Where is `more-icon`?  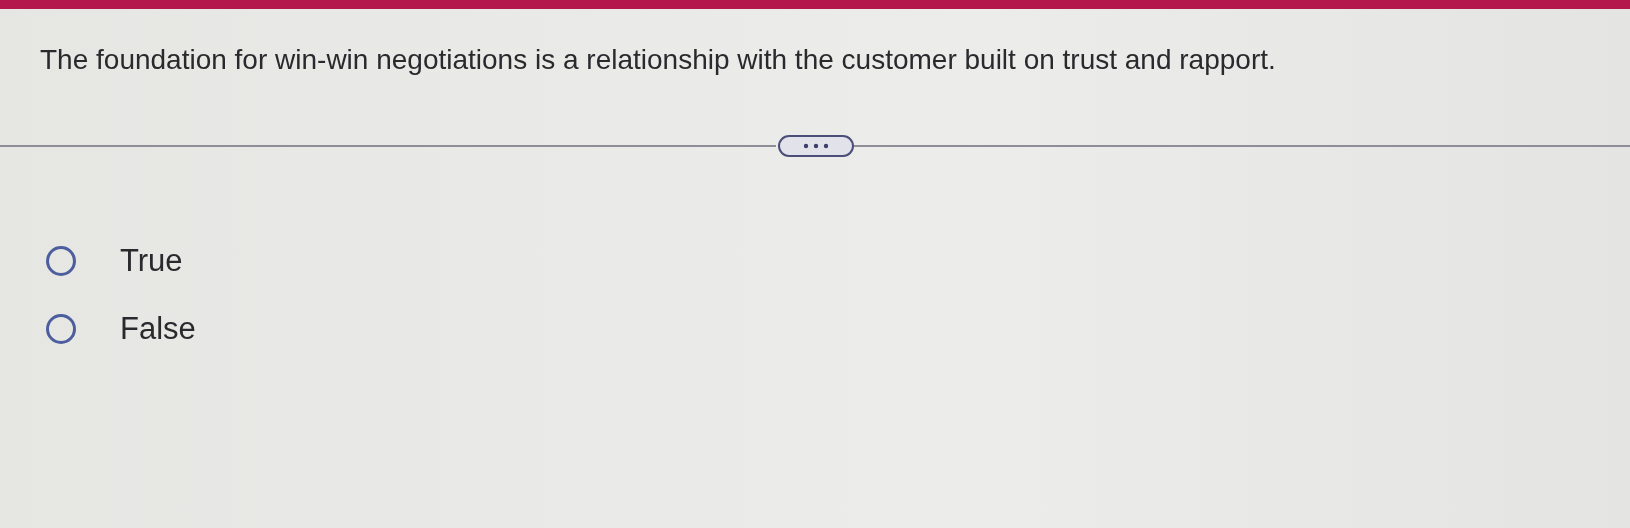
more-icon is located at coordinates (816, 145).